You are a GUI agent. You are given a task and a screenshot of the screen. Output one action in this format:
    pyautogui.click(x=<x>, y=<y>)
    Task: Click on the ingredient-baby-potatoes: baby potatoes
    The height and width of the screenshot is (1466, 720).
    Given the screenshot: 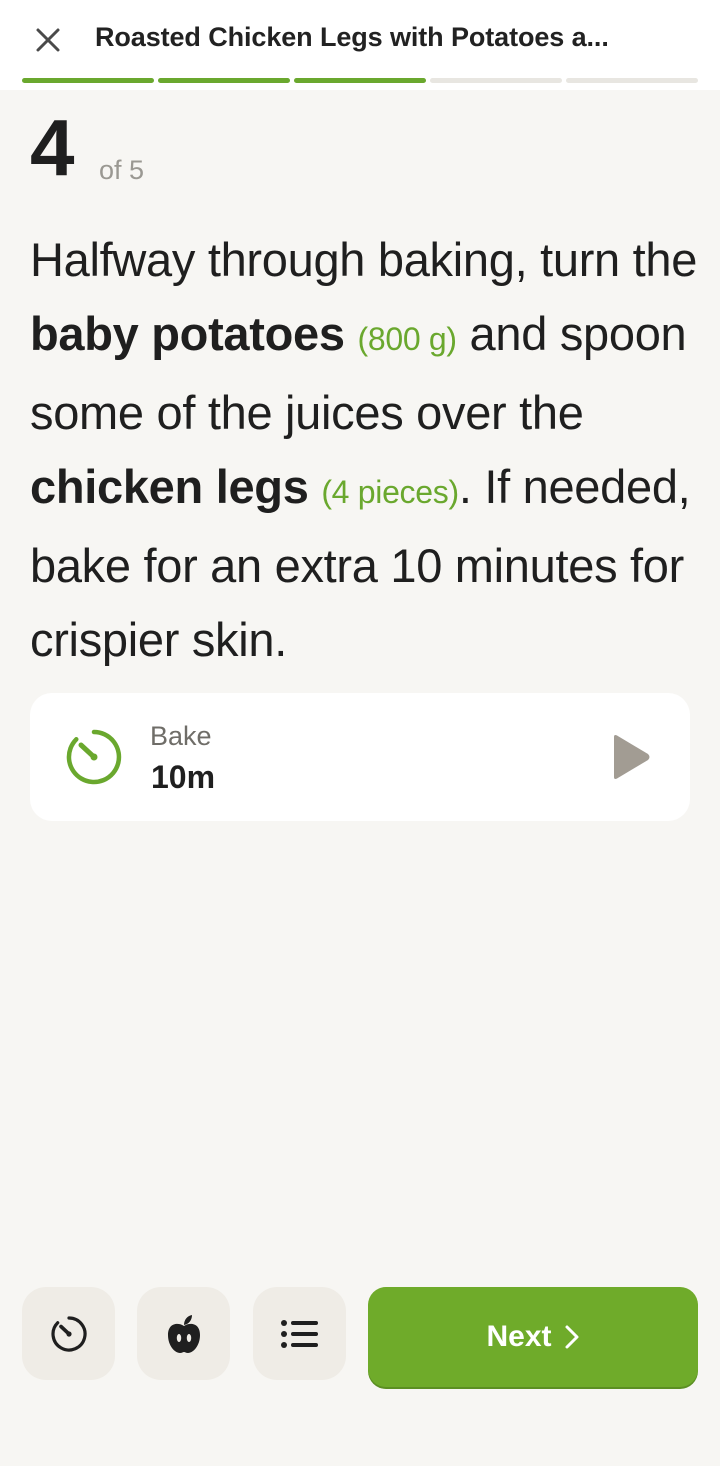 What is the action you would take?
    pyautogui.click(x=187, y=333)
    